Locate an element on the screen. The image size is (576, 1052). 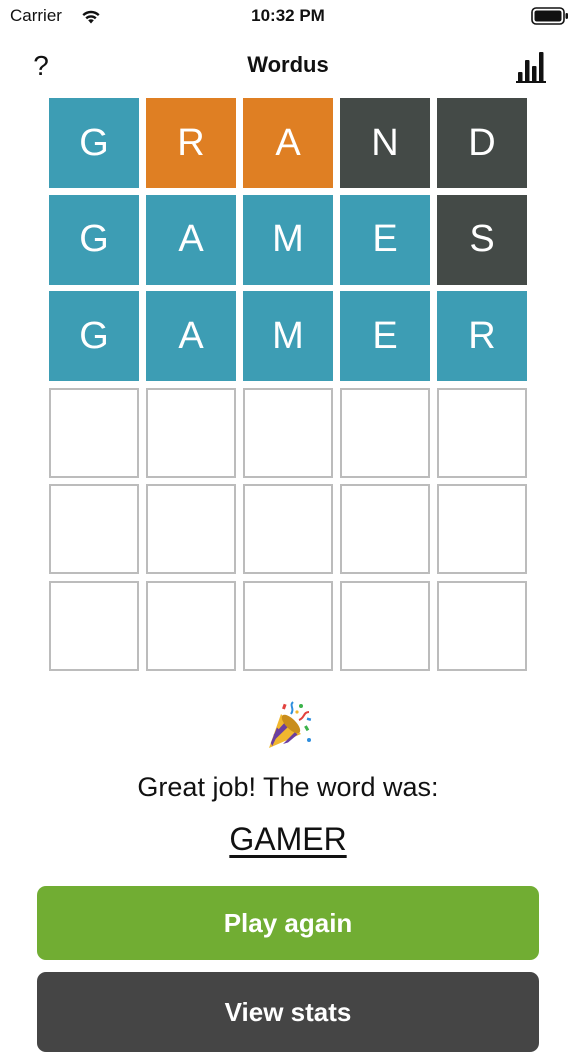
nav-bar: ? Wordus is located at coordinates (288, 66).